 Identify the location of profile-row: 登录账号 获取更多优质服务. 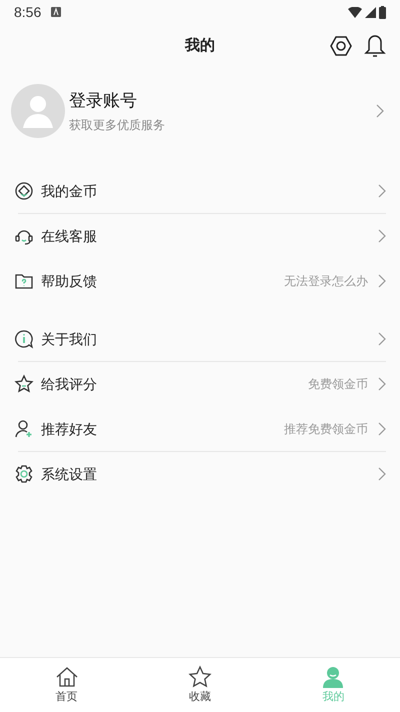
(200, 111).